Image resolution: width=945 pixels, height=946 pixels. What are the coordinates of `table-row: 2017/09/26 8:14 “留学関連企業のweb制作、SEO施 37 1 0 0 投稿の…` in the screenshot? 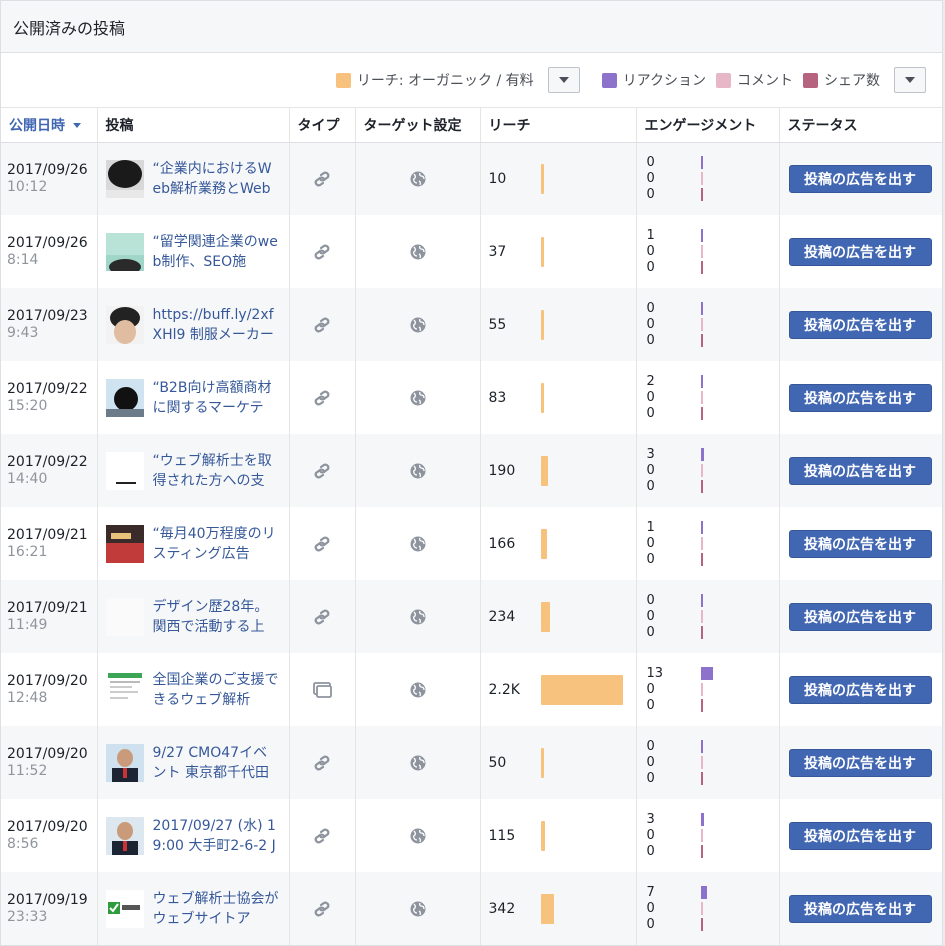 It's located at (471, 251).